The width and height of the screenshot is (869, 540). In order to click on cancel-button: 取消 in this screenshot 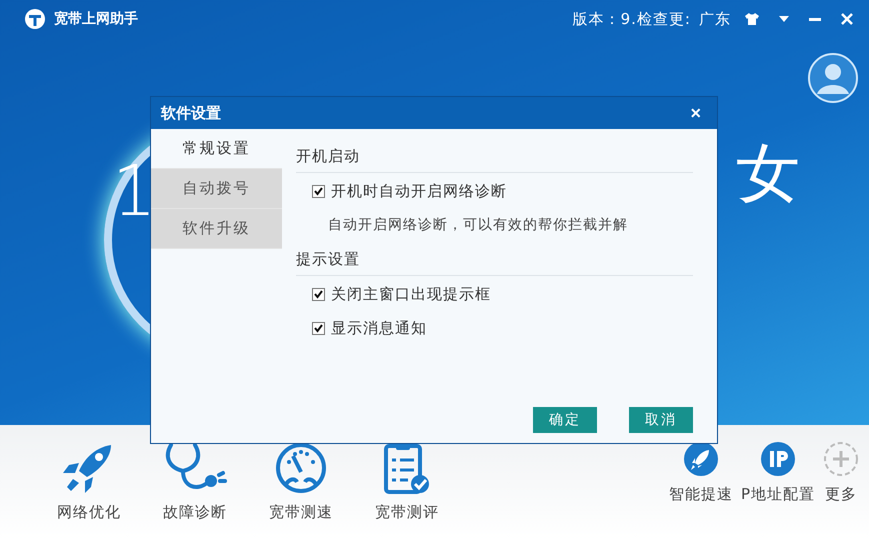, I will do `click(661, 420)`.